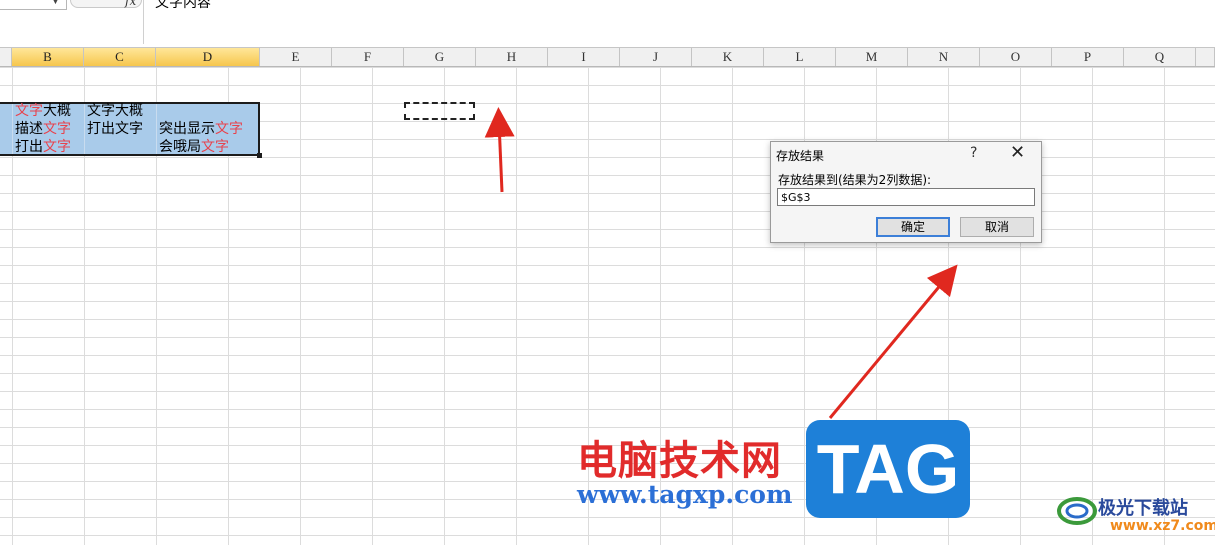 This screenshot has height=545, width=1215. Describe the element at coordinates (656, 57) in the screenshot. I see `column-header: J` at that location.